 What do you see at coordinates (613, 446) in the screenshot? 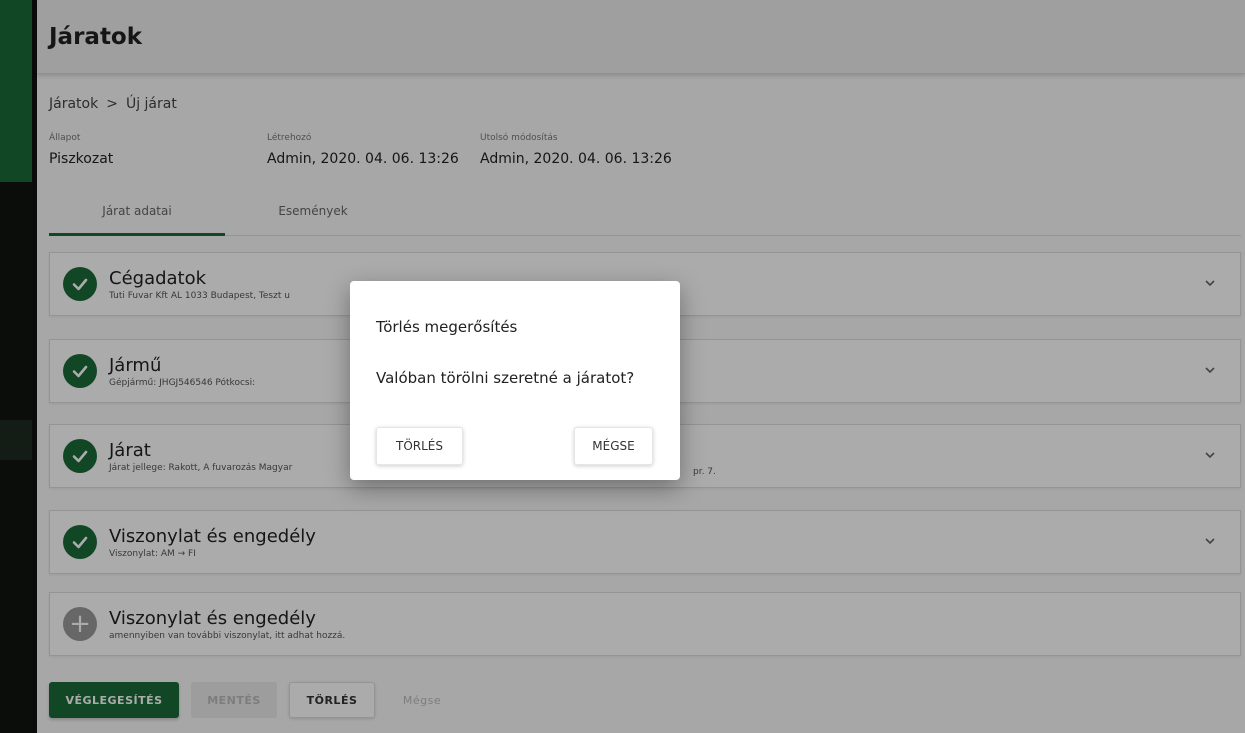
I see `dialog-cancel-button: MÉGSE` at bounding box center [613, 446].